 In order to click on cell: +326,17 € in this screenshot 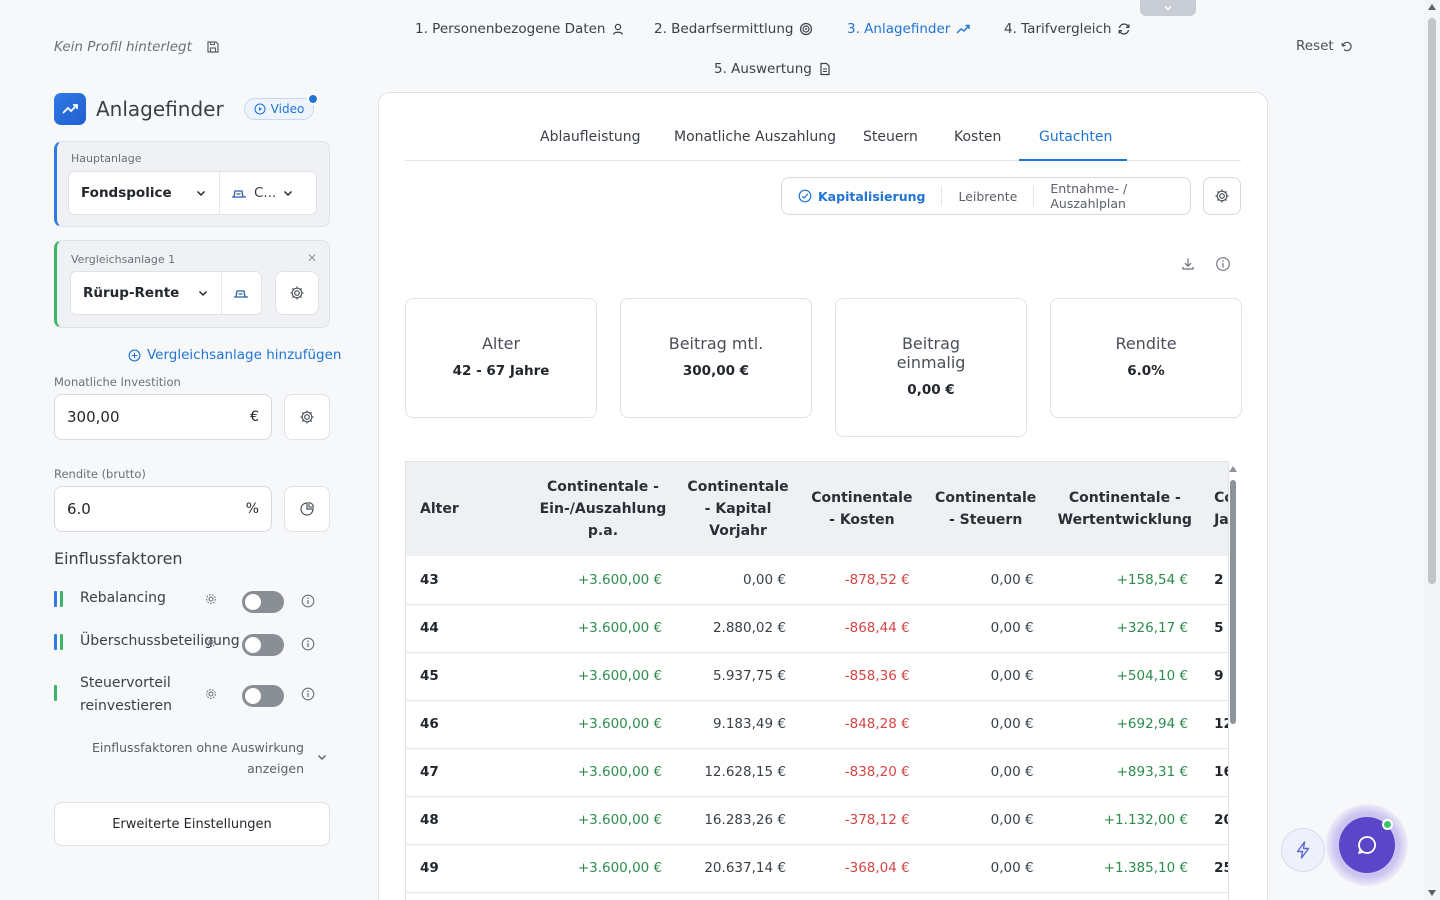, I will do `click(1125, 628)`.